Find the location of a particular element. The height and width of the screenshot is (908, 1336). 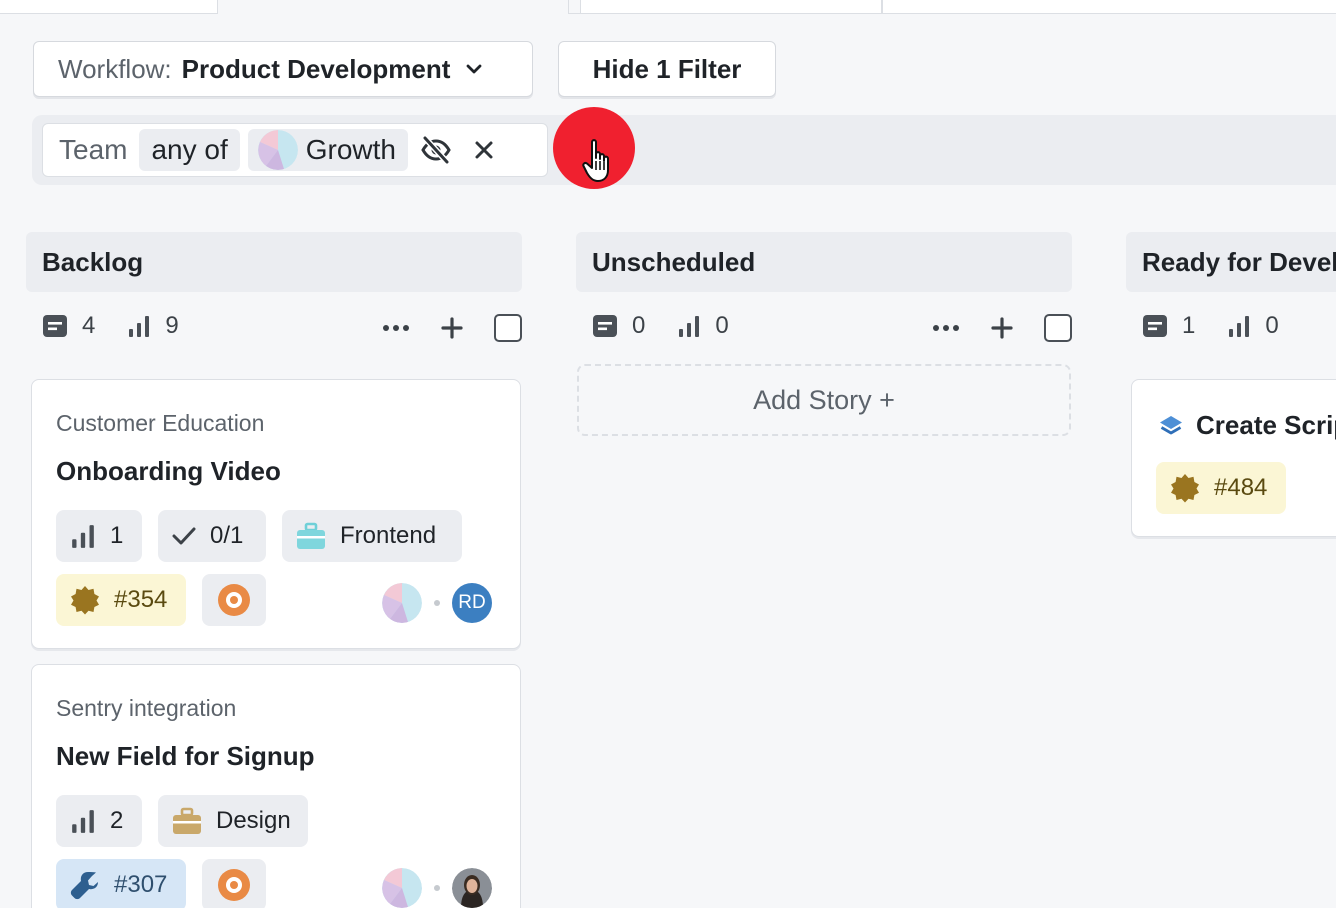

wrench-icon is located at coordinates (84, 886).